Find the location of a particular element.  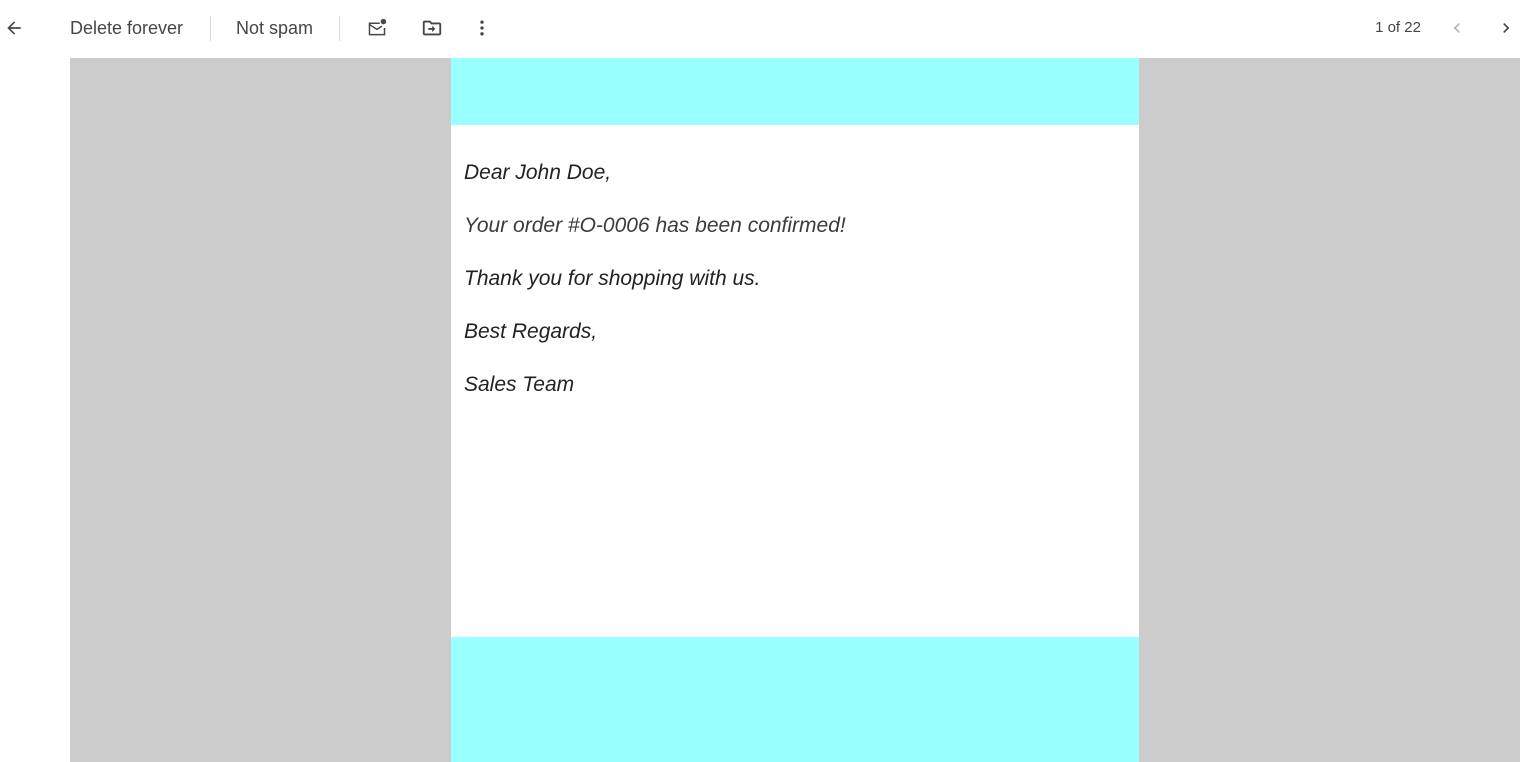

more-options-button is located at coordinates (482, 28).